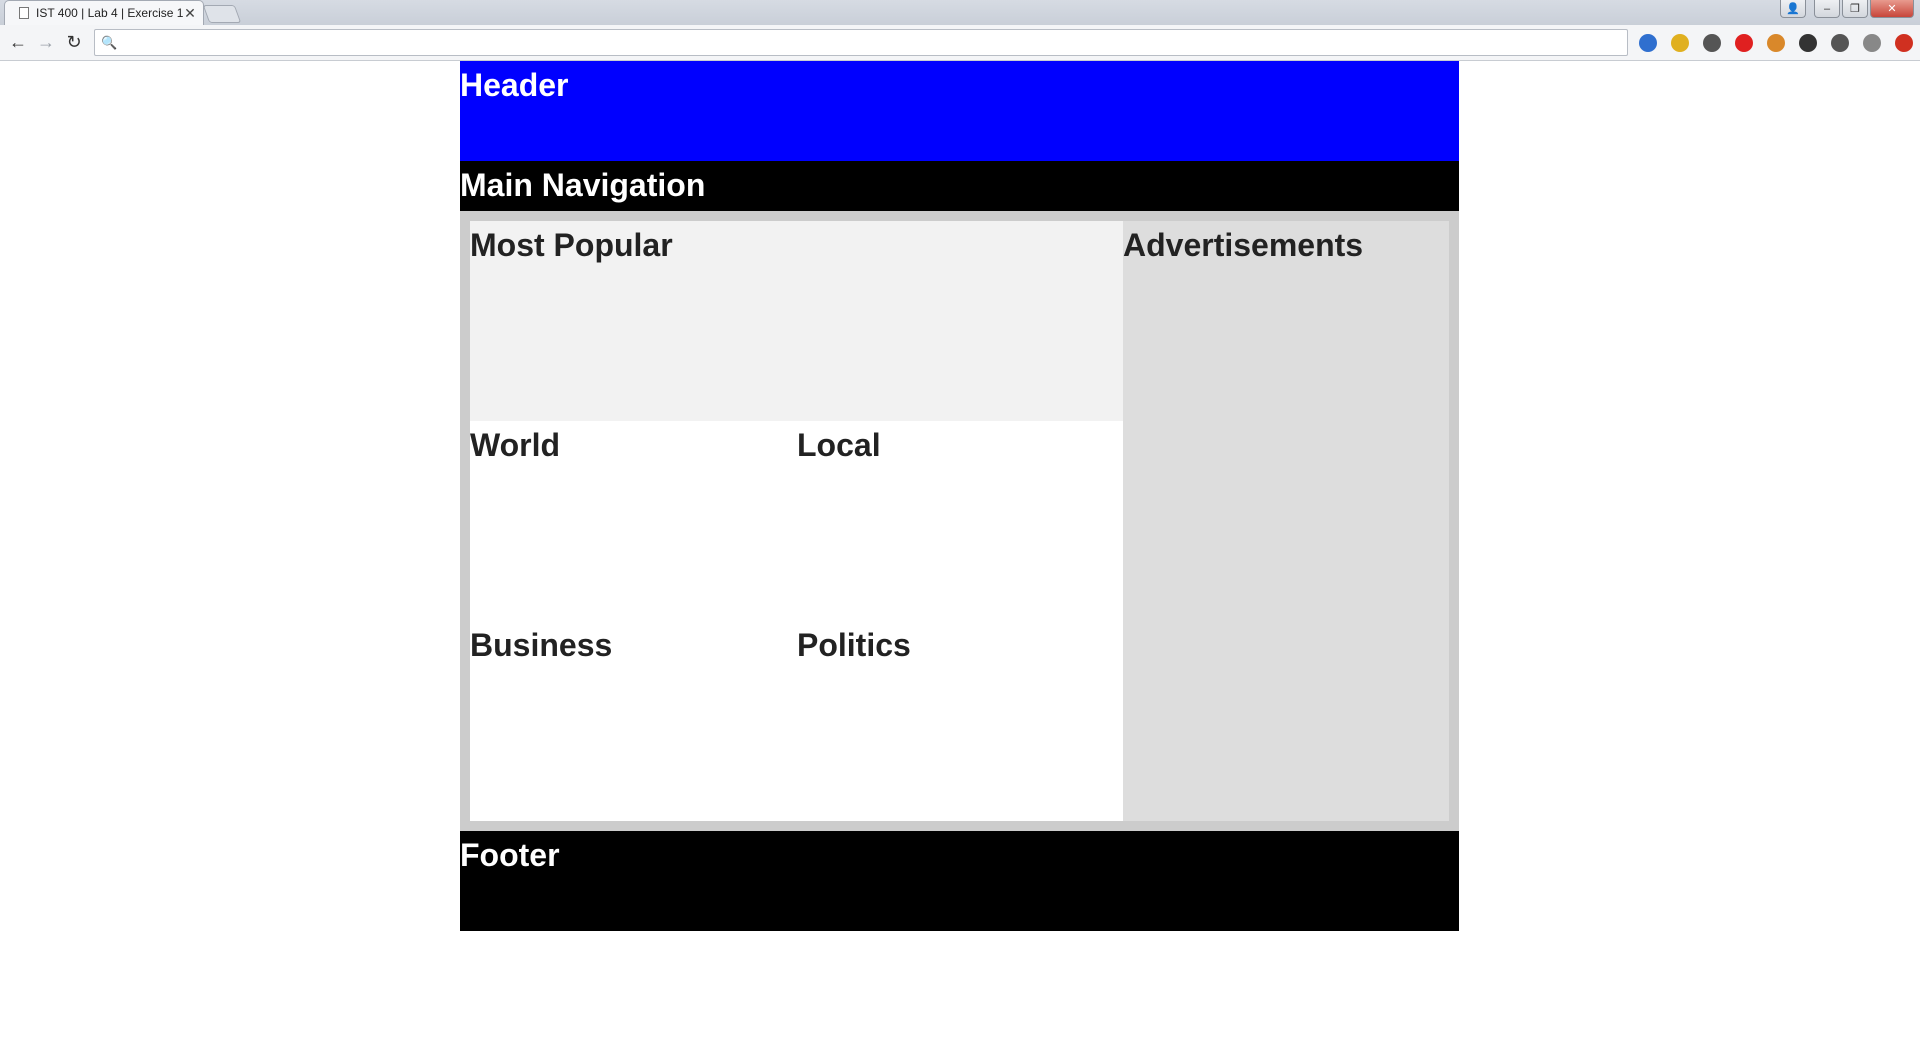  I want to click on address-bar: 🔍, so click(861, 42).